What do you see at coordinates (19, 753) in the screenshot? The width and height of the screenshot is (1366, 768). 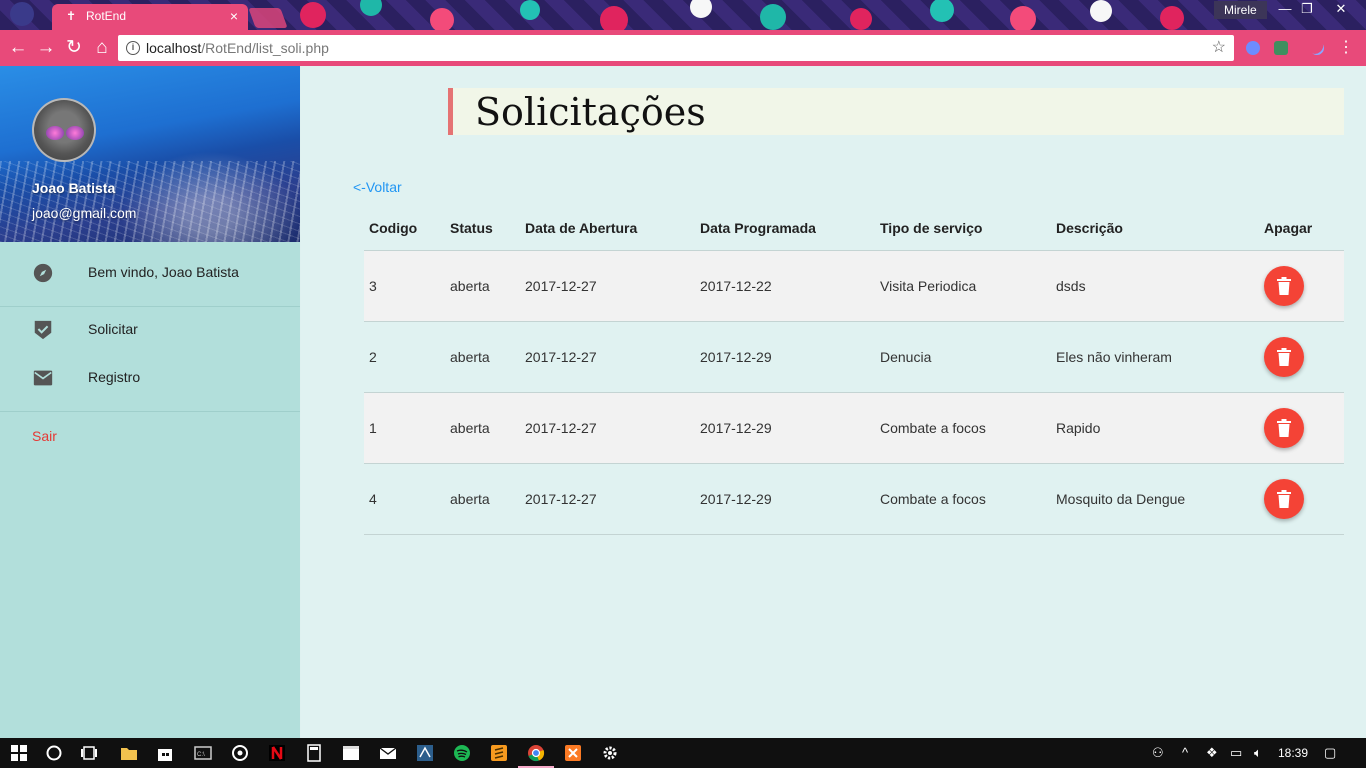 I see `windows-start-icon` at bounding box center [19, 753].